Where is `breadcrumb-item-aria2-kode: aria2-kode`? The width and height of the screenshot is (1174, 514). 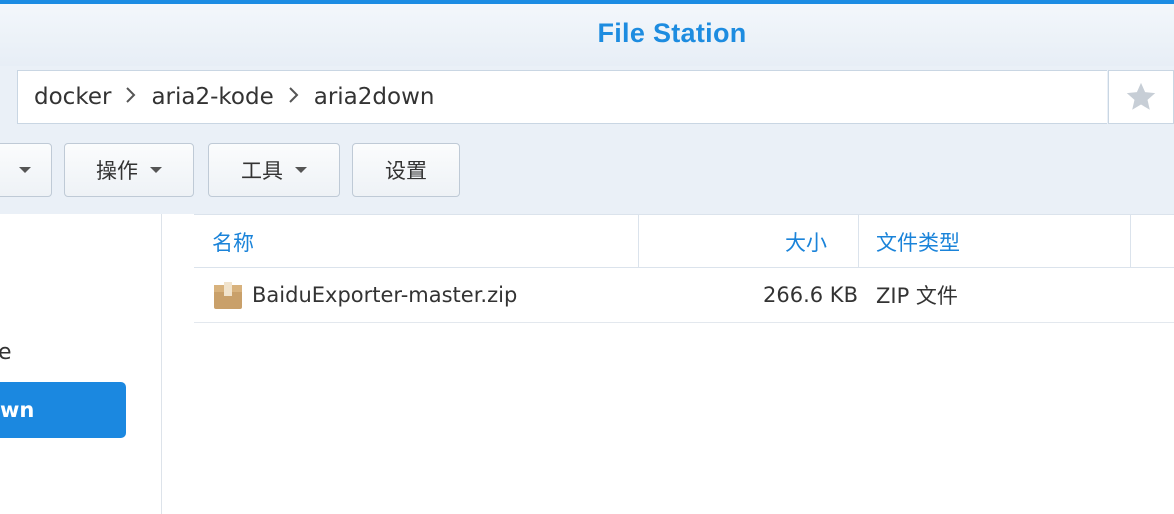 breadcrumb-item-aria2-kode: aria2-kode is located at coordinates (212, 97).